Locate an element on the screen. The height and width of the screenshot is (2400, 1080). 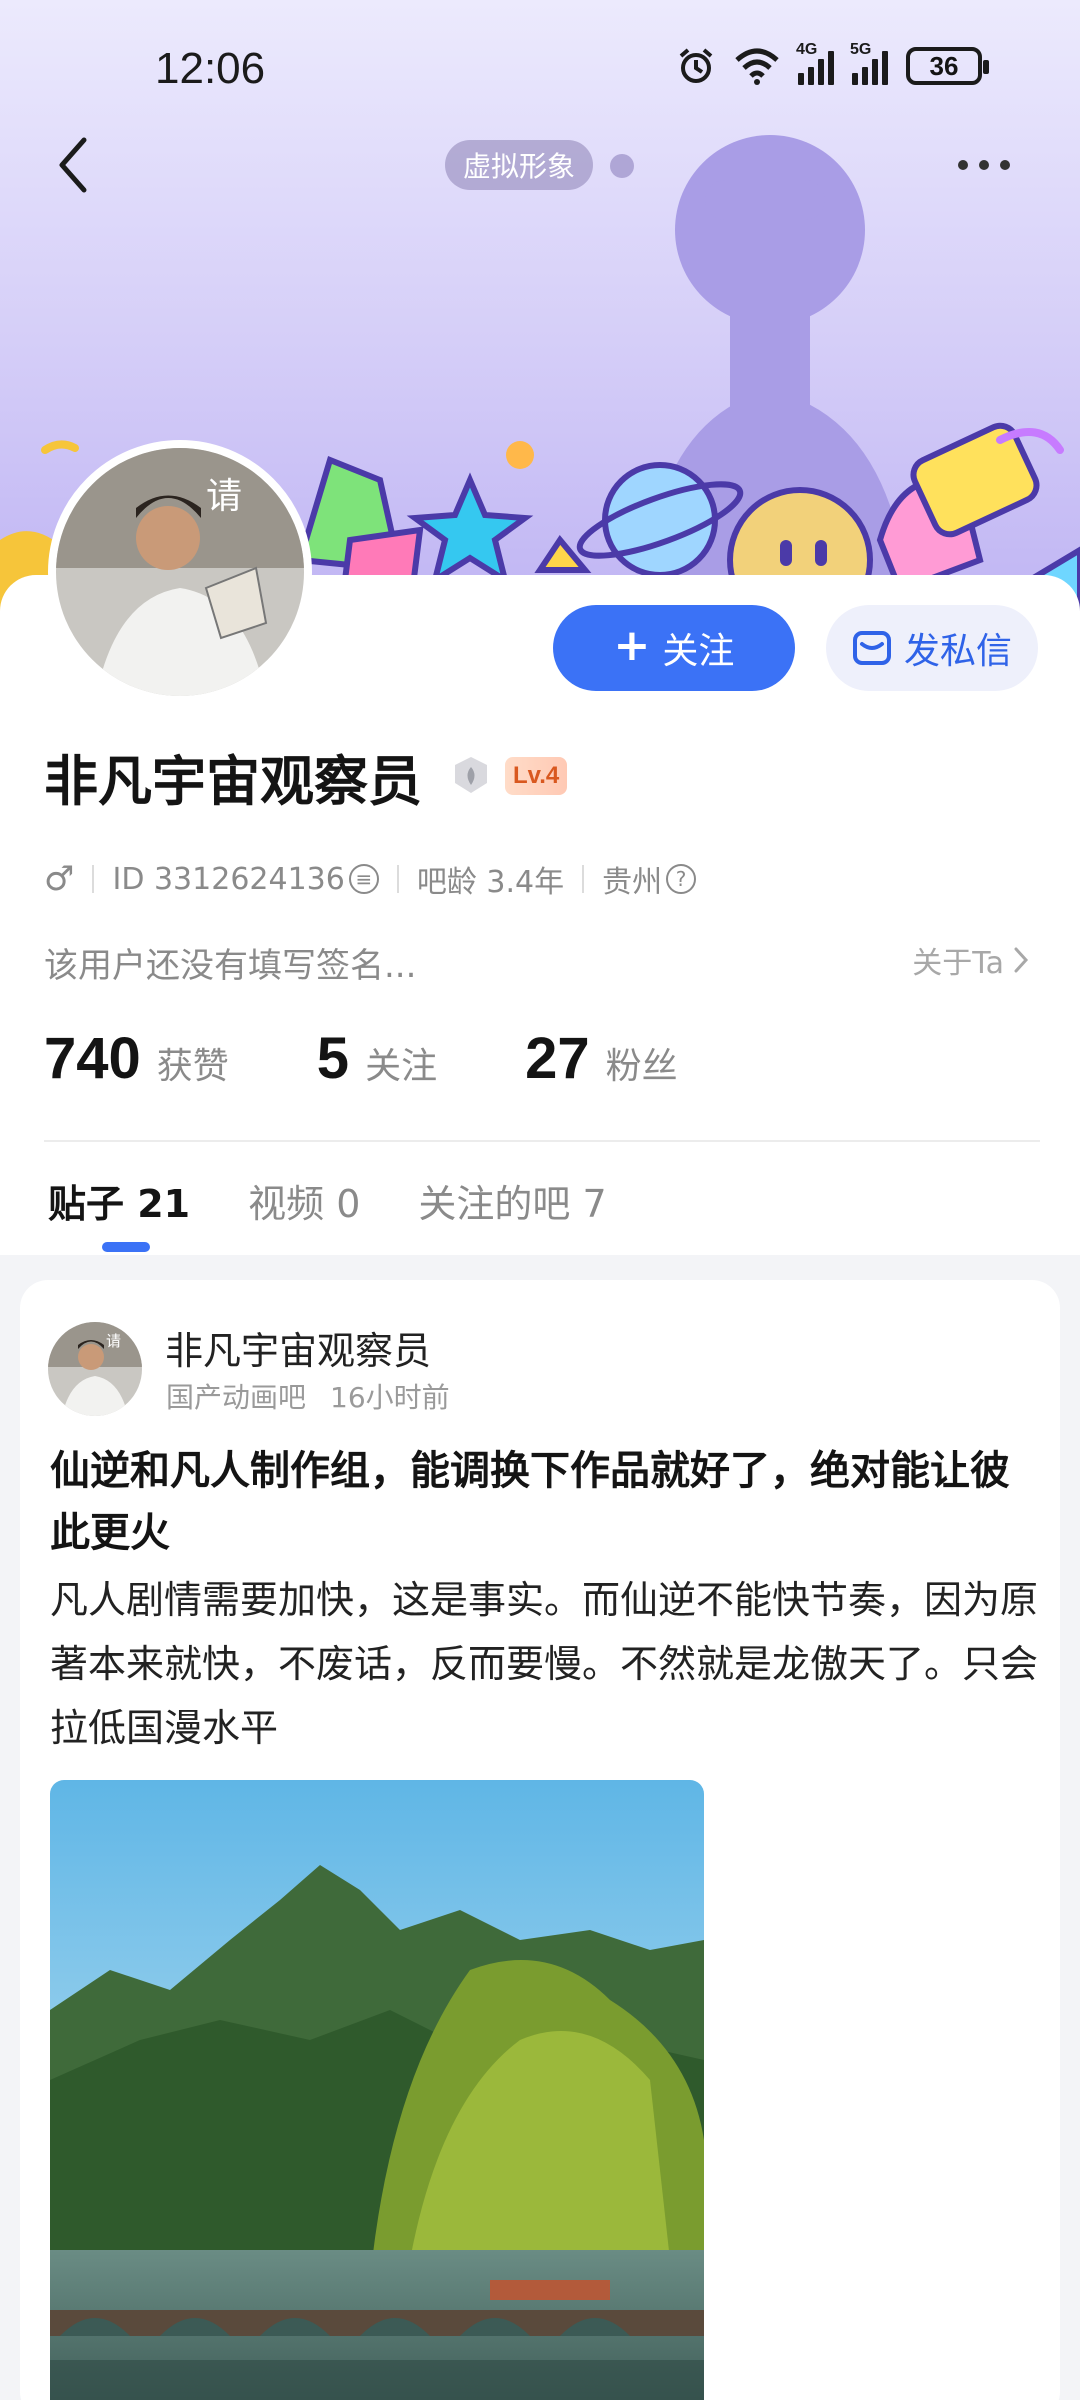
rank-icon is located at coordinates (471, 775).